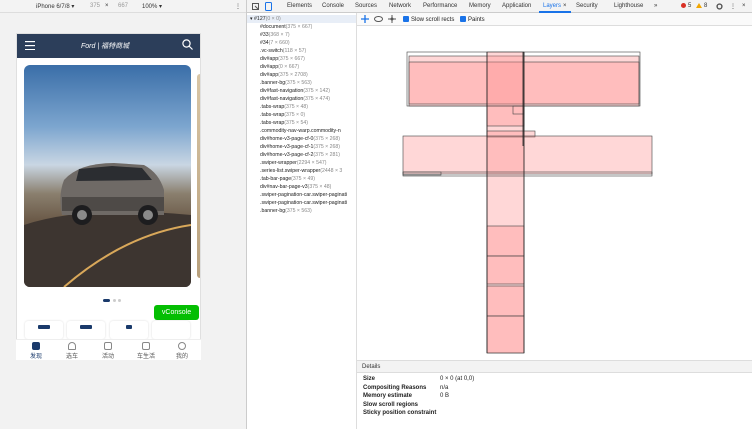 This screenshot has height=429, width=752. Describe the element at coordinates (295, 99) in the screenshot. I see `layer-tree-item: div#fast-navigation(375 × 474)` at that location.